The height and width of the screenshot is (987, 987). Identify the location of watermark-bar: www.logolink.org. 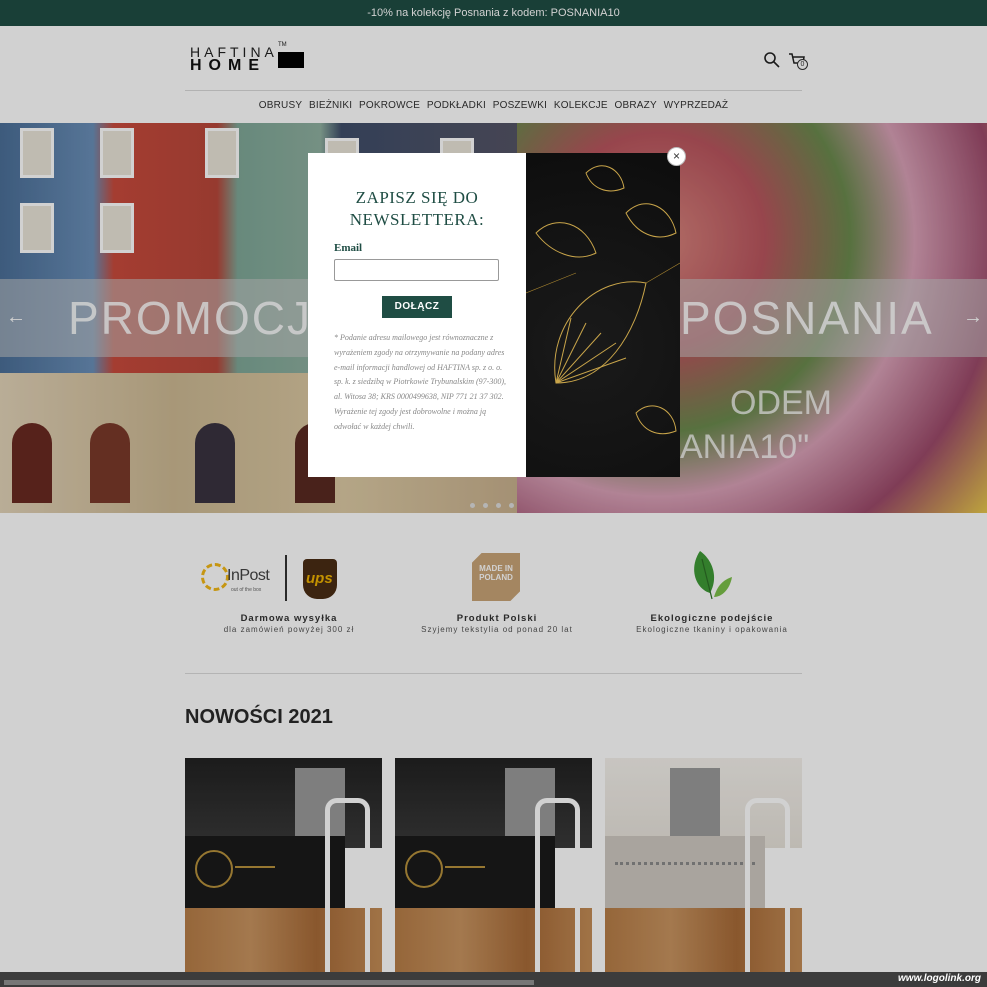
(493, 979).